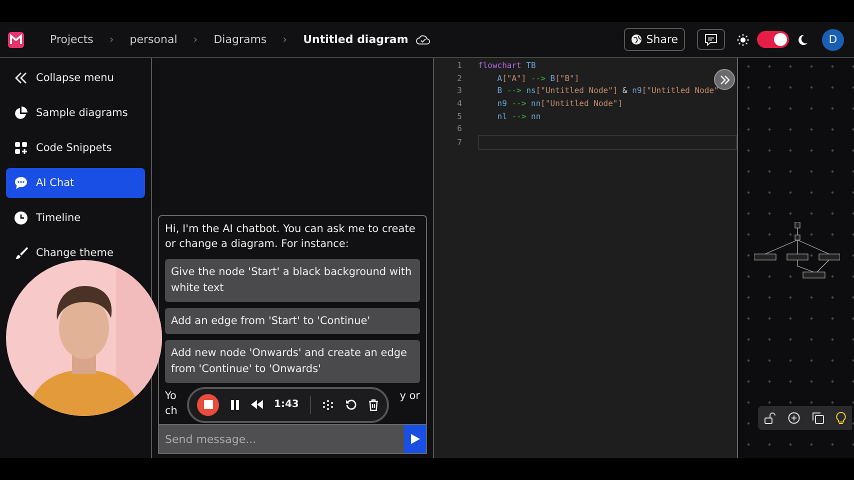 This screenshot has height=480, width=854. What do you see at coordinates (373, 404) in the screenshot?
I see `trash-icon` at bounding box center [373, 404].